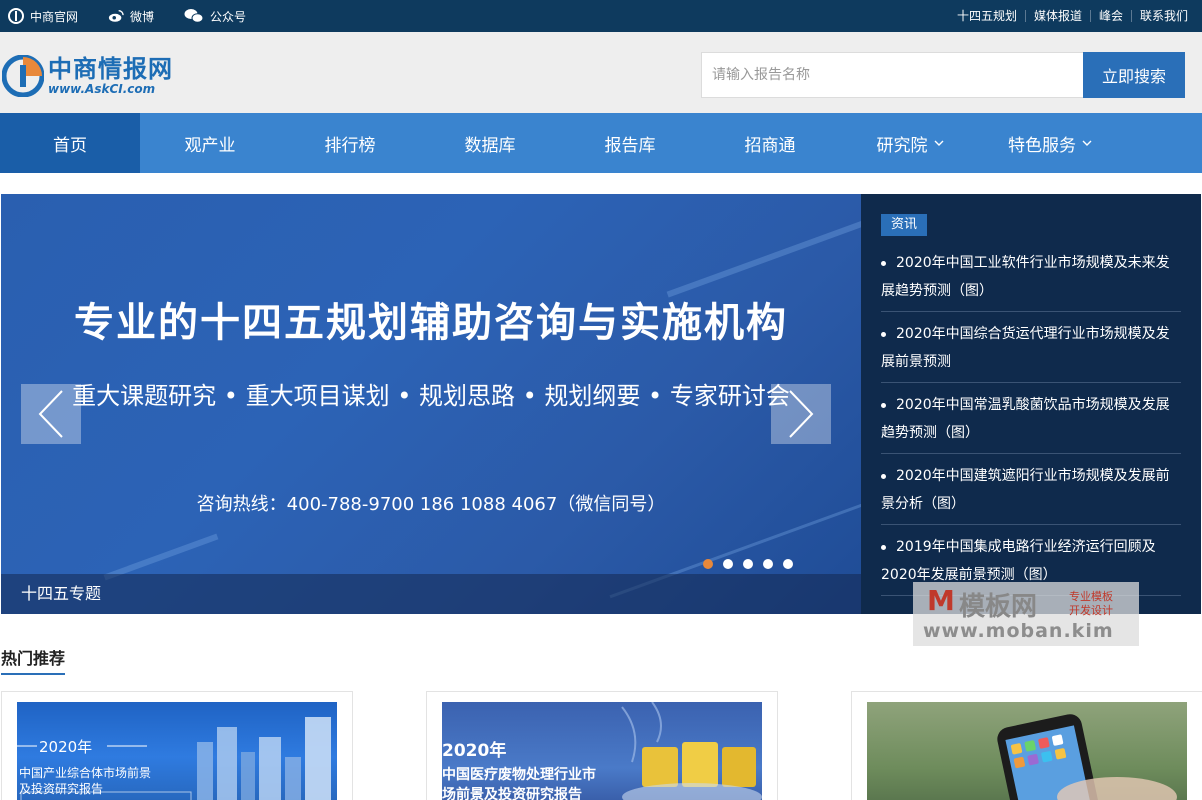 The image size is (1202, 800). I want to click on news-tag: 资讯, so click(904, 225).